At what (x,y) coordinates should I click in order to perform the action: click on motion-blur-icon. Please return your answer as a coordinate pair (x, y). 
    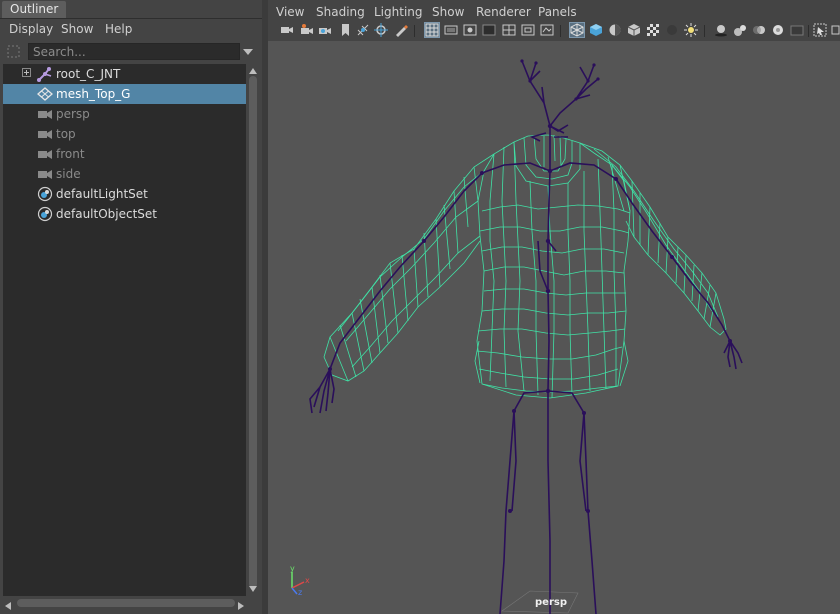
    Looking at the image, I should click on (759, 30).